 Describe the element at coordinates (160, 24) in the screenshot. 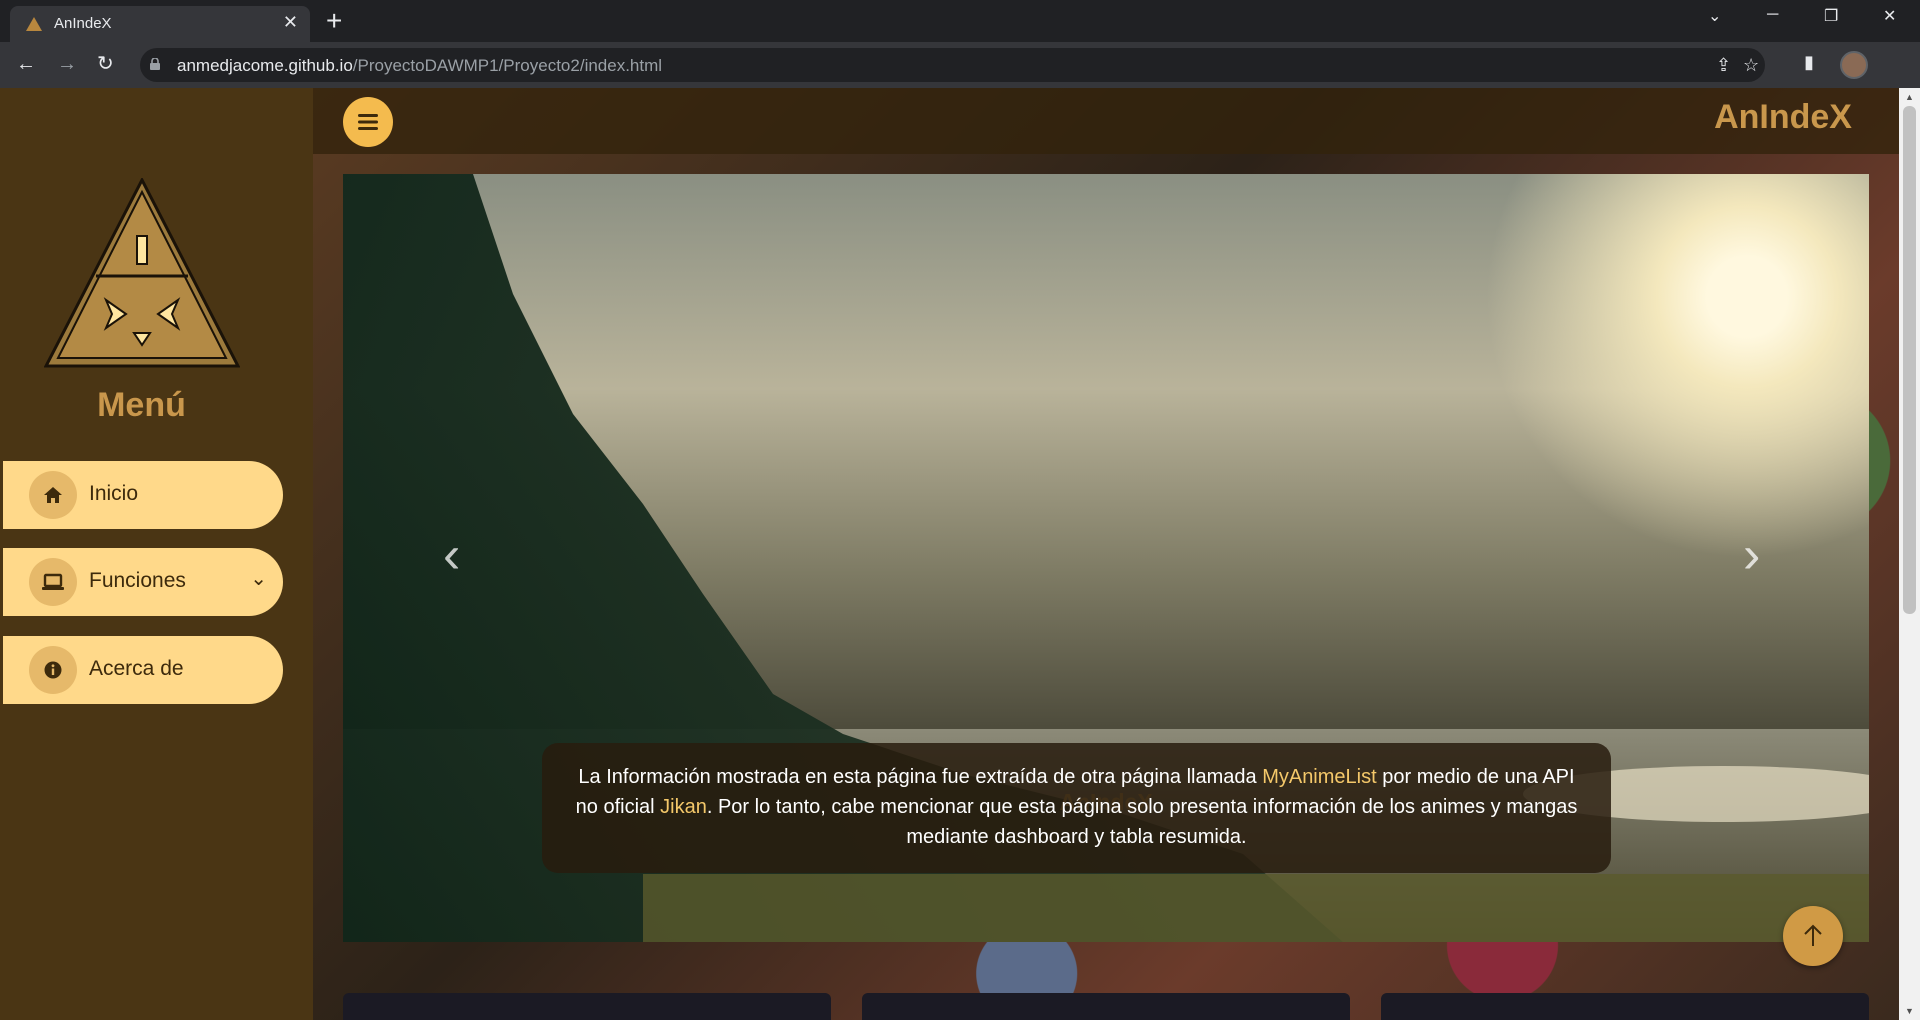

I see `browser-tab: AnIndeX ✕` at that location.